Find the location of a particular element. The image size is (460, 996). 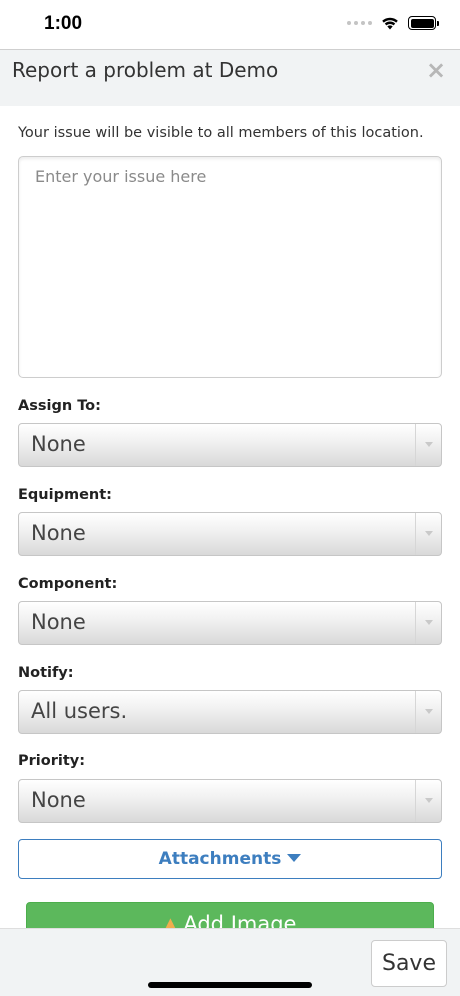

save-button: Save is located at coordinates (409, 963).